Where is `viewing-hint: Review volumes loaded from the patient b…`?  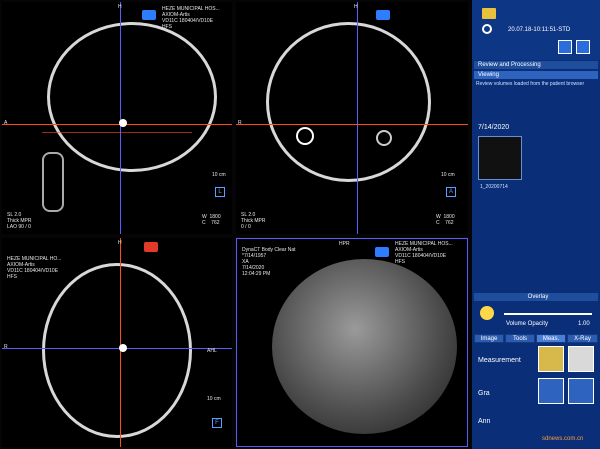
viewing-hint: Review volumes loaded from the patient b… is located at coordinates (530, 84).